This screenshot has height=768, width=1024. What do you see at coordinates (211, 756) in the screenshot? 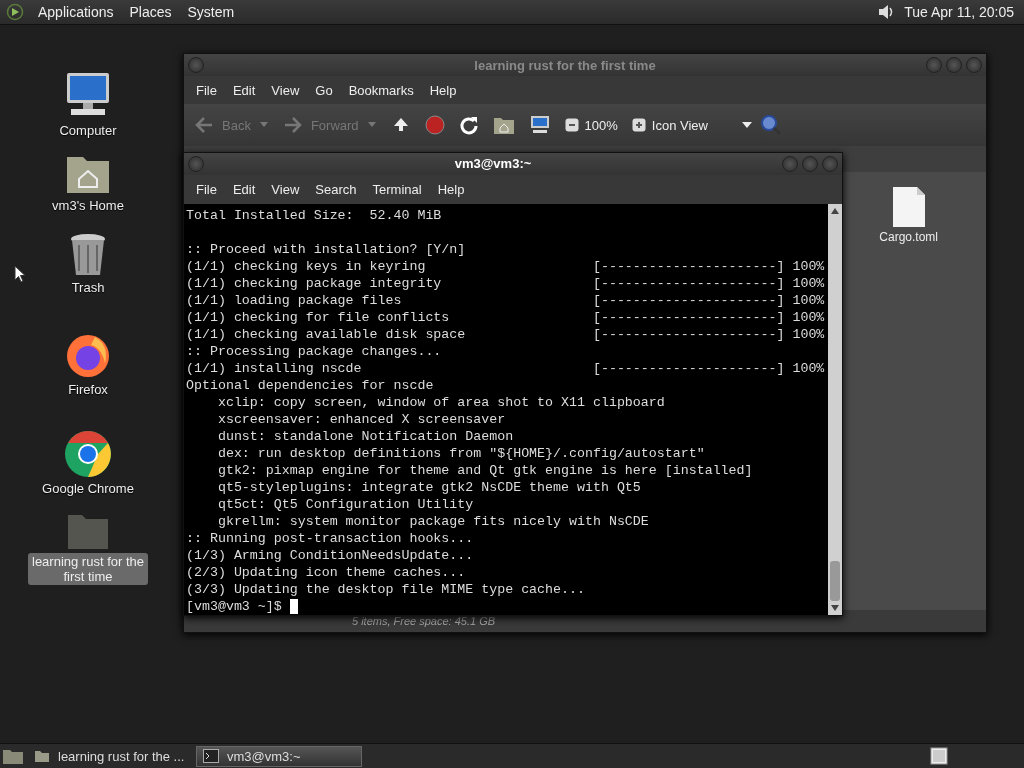
I see `terminal-icon` at bounding box center [211, 756].